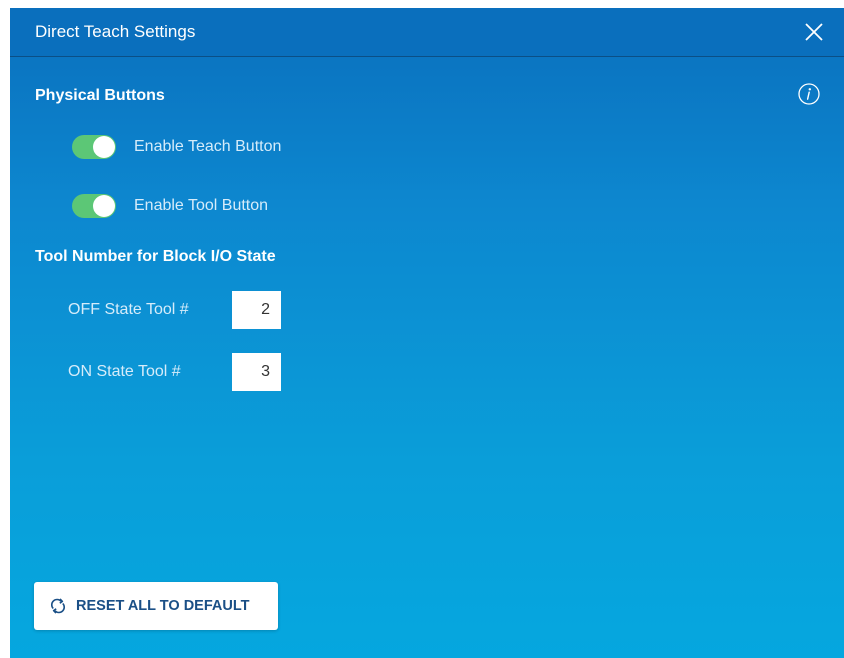 This screenshot has height=658, width=844. I want to click on enable-tool-button-label: Enable Tool Button, so click(201, 205).